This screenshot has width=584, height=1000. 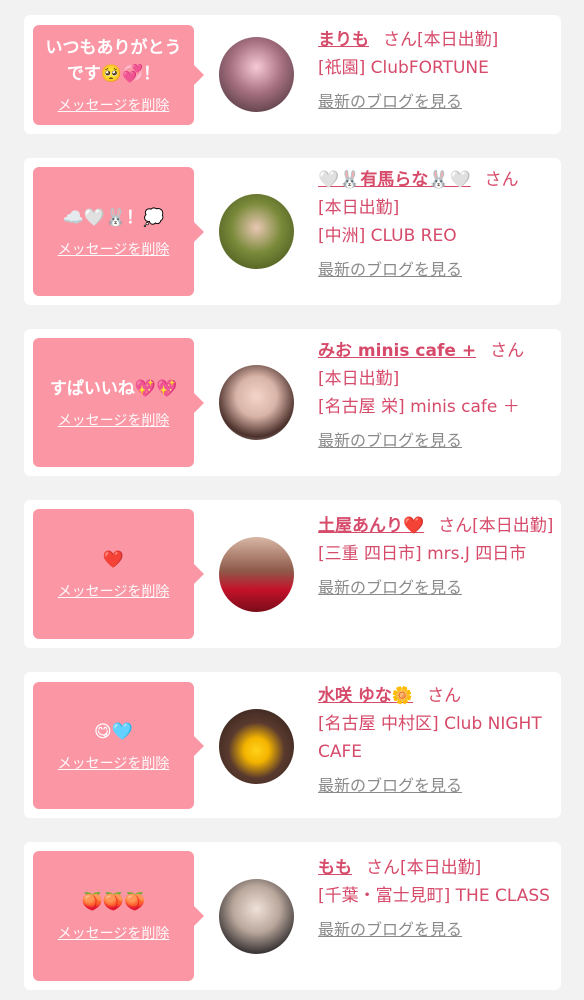 What do you see at coordinates (113, 61) in the screenshot?
I see `message-text: いつもありがとうです🥺💞！` at bounding box center [113, 61].